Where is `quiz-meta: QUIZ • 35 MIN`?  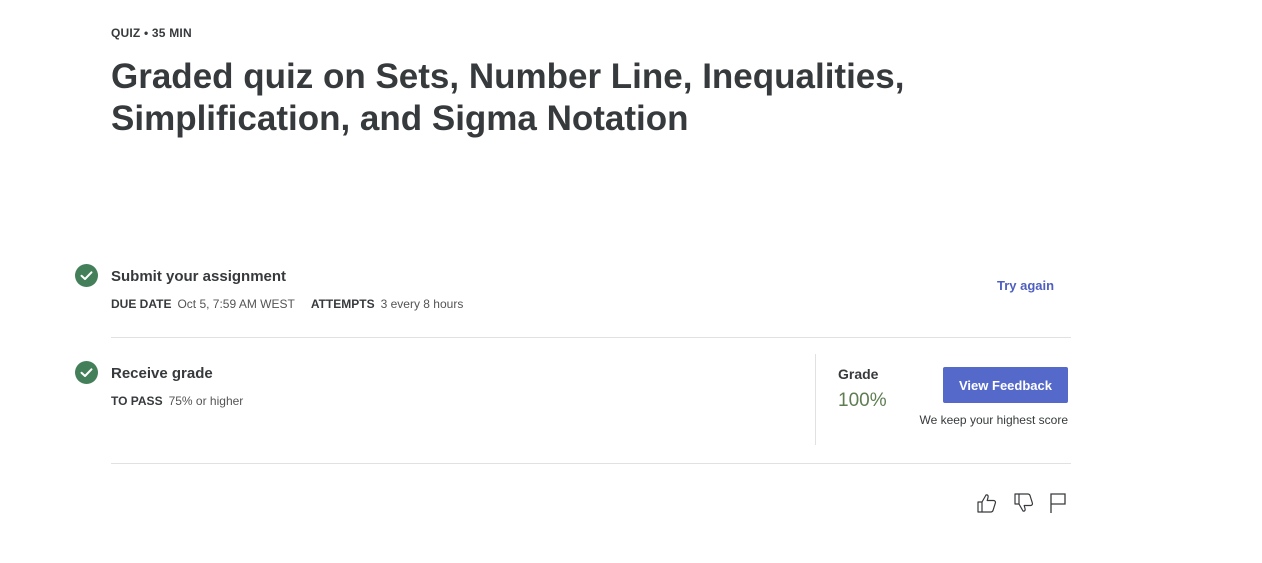
quiz-meta: QUIZ • 35 MIN is located at coordinates (151, 33).